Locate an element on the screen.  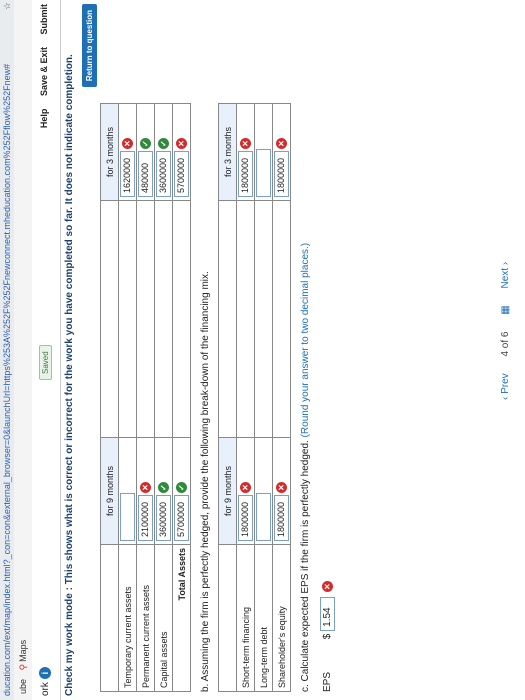
value-cell: 1620000 ✕ is located at coordinates (127, 152).